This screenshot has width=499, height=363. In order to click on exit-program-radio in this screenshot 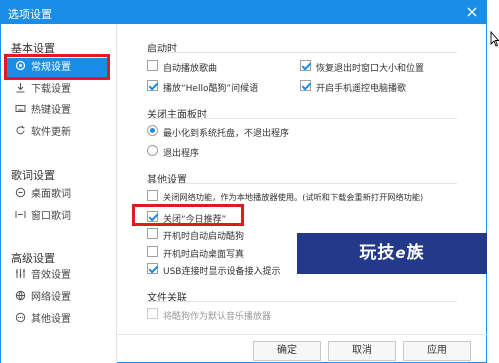, I will do `click(152, 150)`.